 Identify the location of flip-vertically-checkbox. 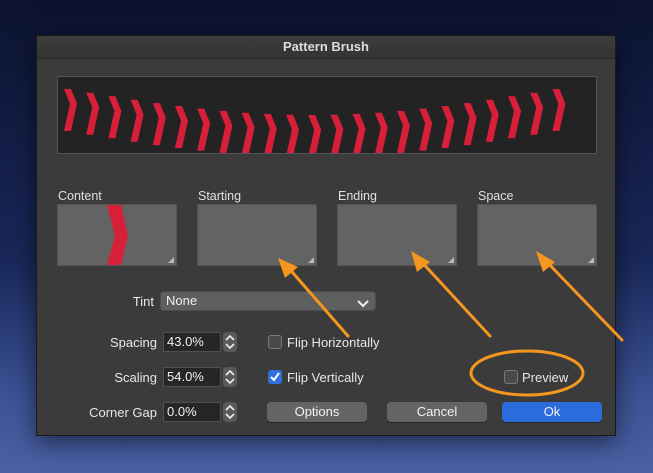
(275, 377).